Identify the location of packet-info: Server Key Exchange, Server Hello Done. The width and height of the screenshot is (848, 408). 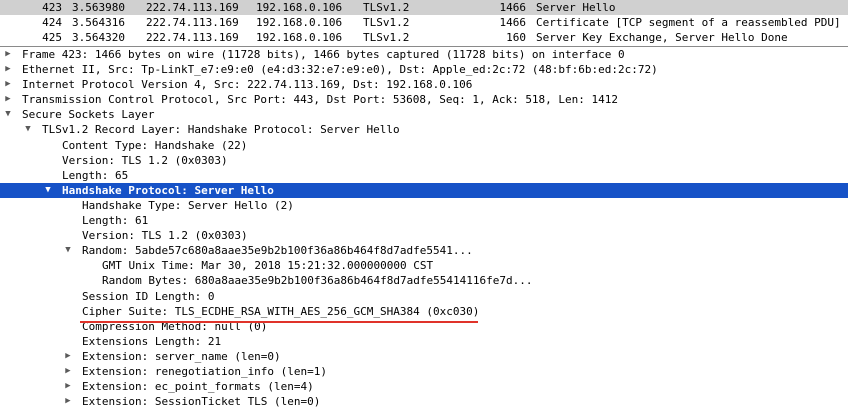
(662, 37).